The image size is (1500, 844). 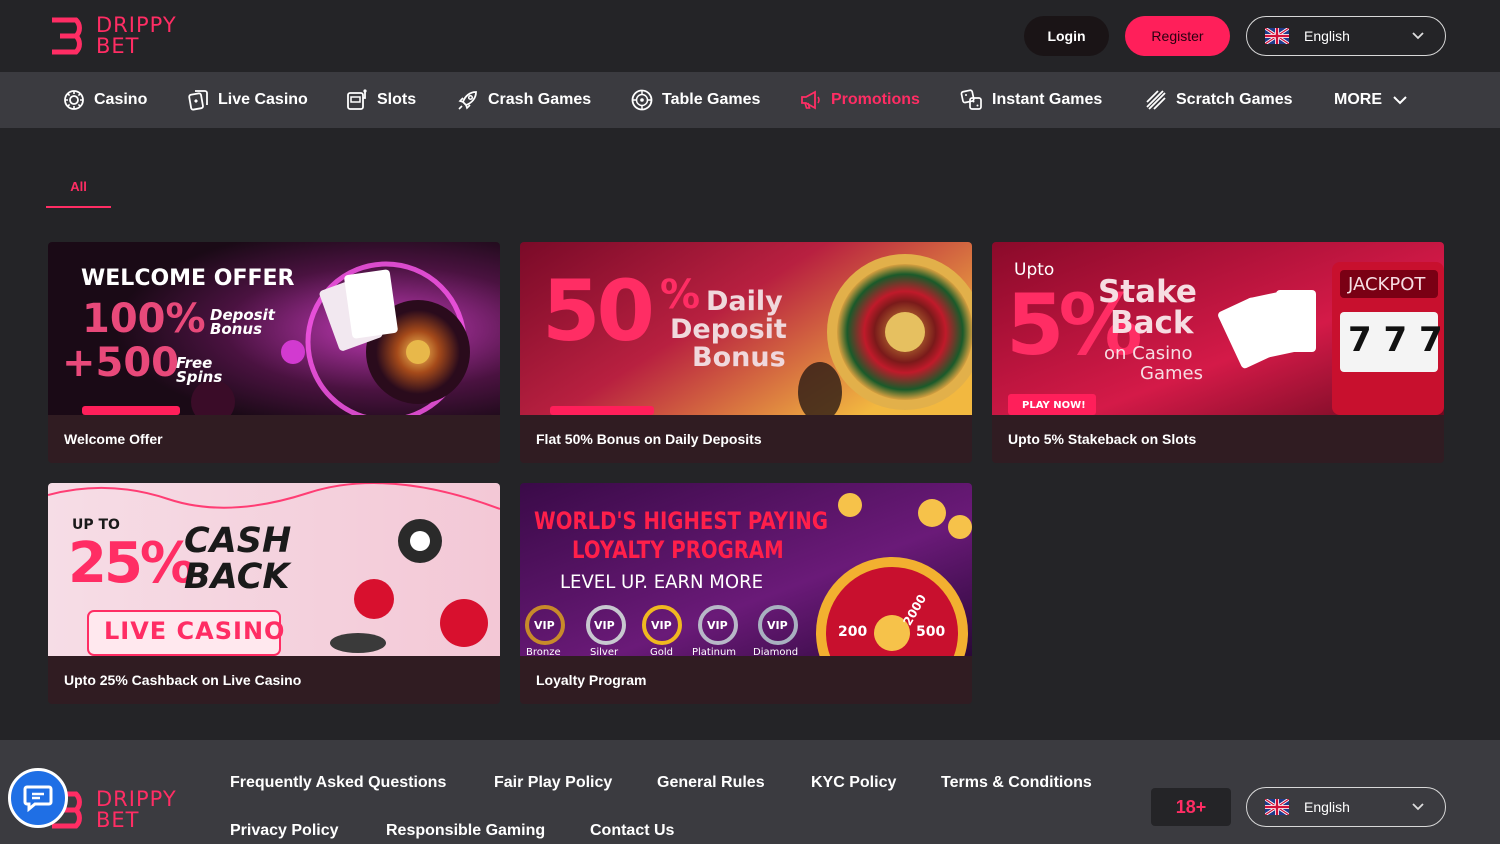 I want to click on footer-link-privacy: Privacy Policy, so click(x=284, y=831).